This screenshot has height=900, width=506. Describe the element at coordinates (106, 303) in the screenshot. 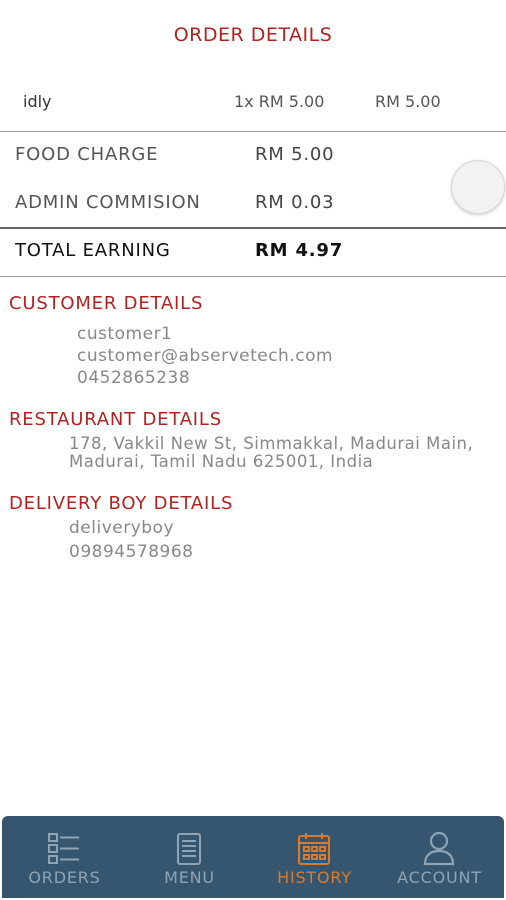

I see `customer-details-heading: CUSTOMER DETAILS` at that location.